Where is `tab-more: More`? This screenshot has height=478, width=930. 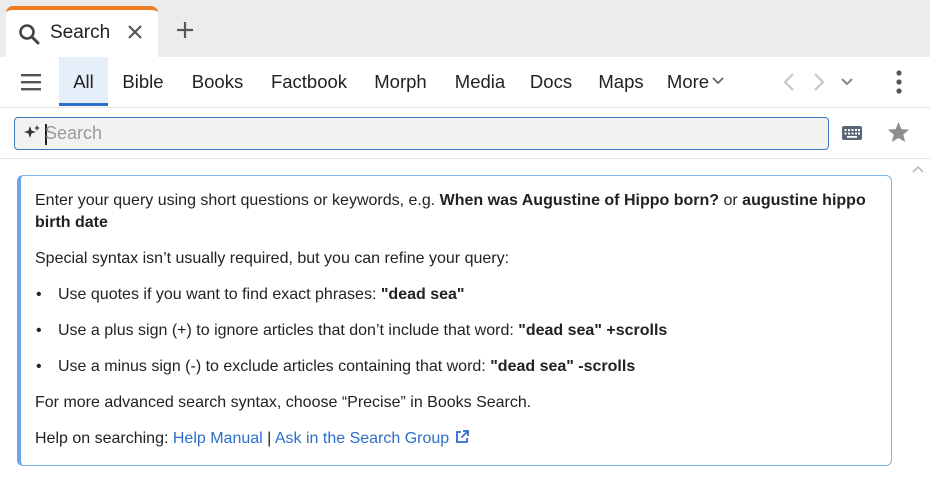
tab-more: More is located at coordinates (688, 81).